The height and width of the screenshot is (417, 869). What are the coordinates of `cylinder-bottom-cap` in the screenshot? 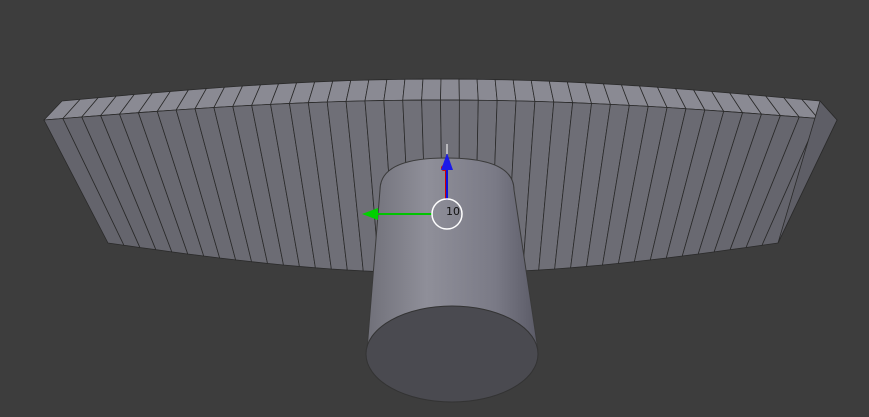 It's located at (452, 354).